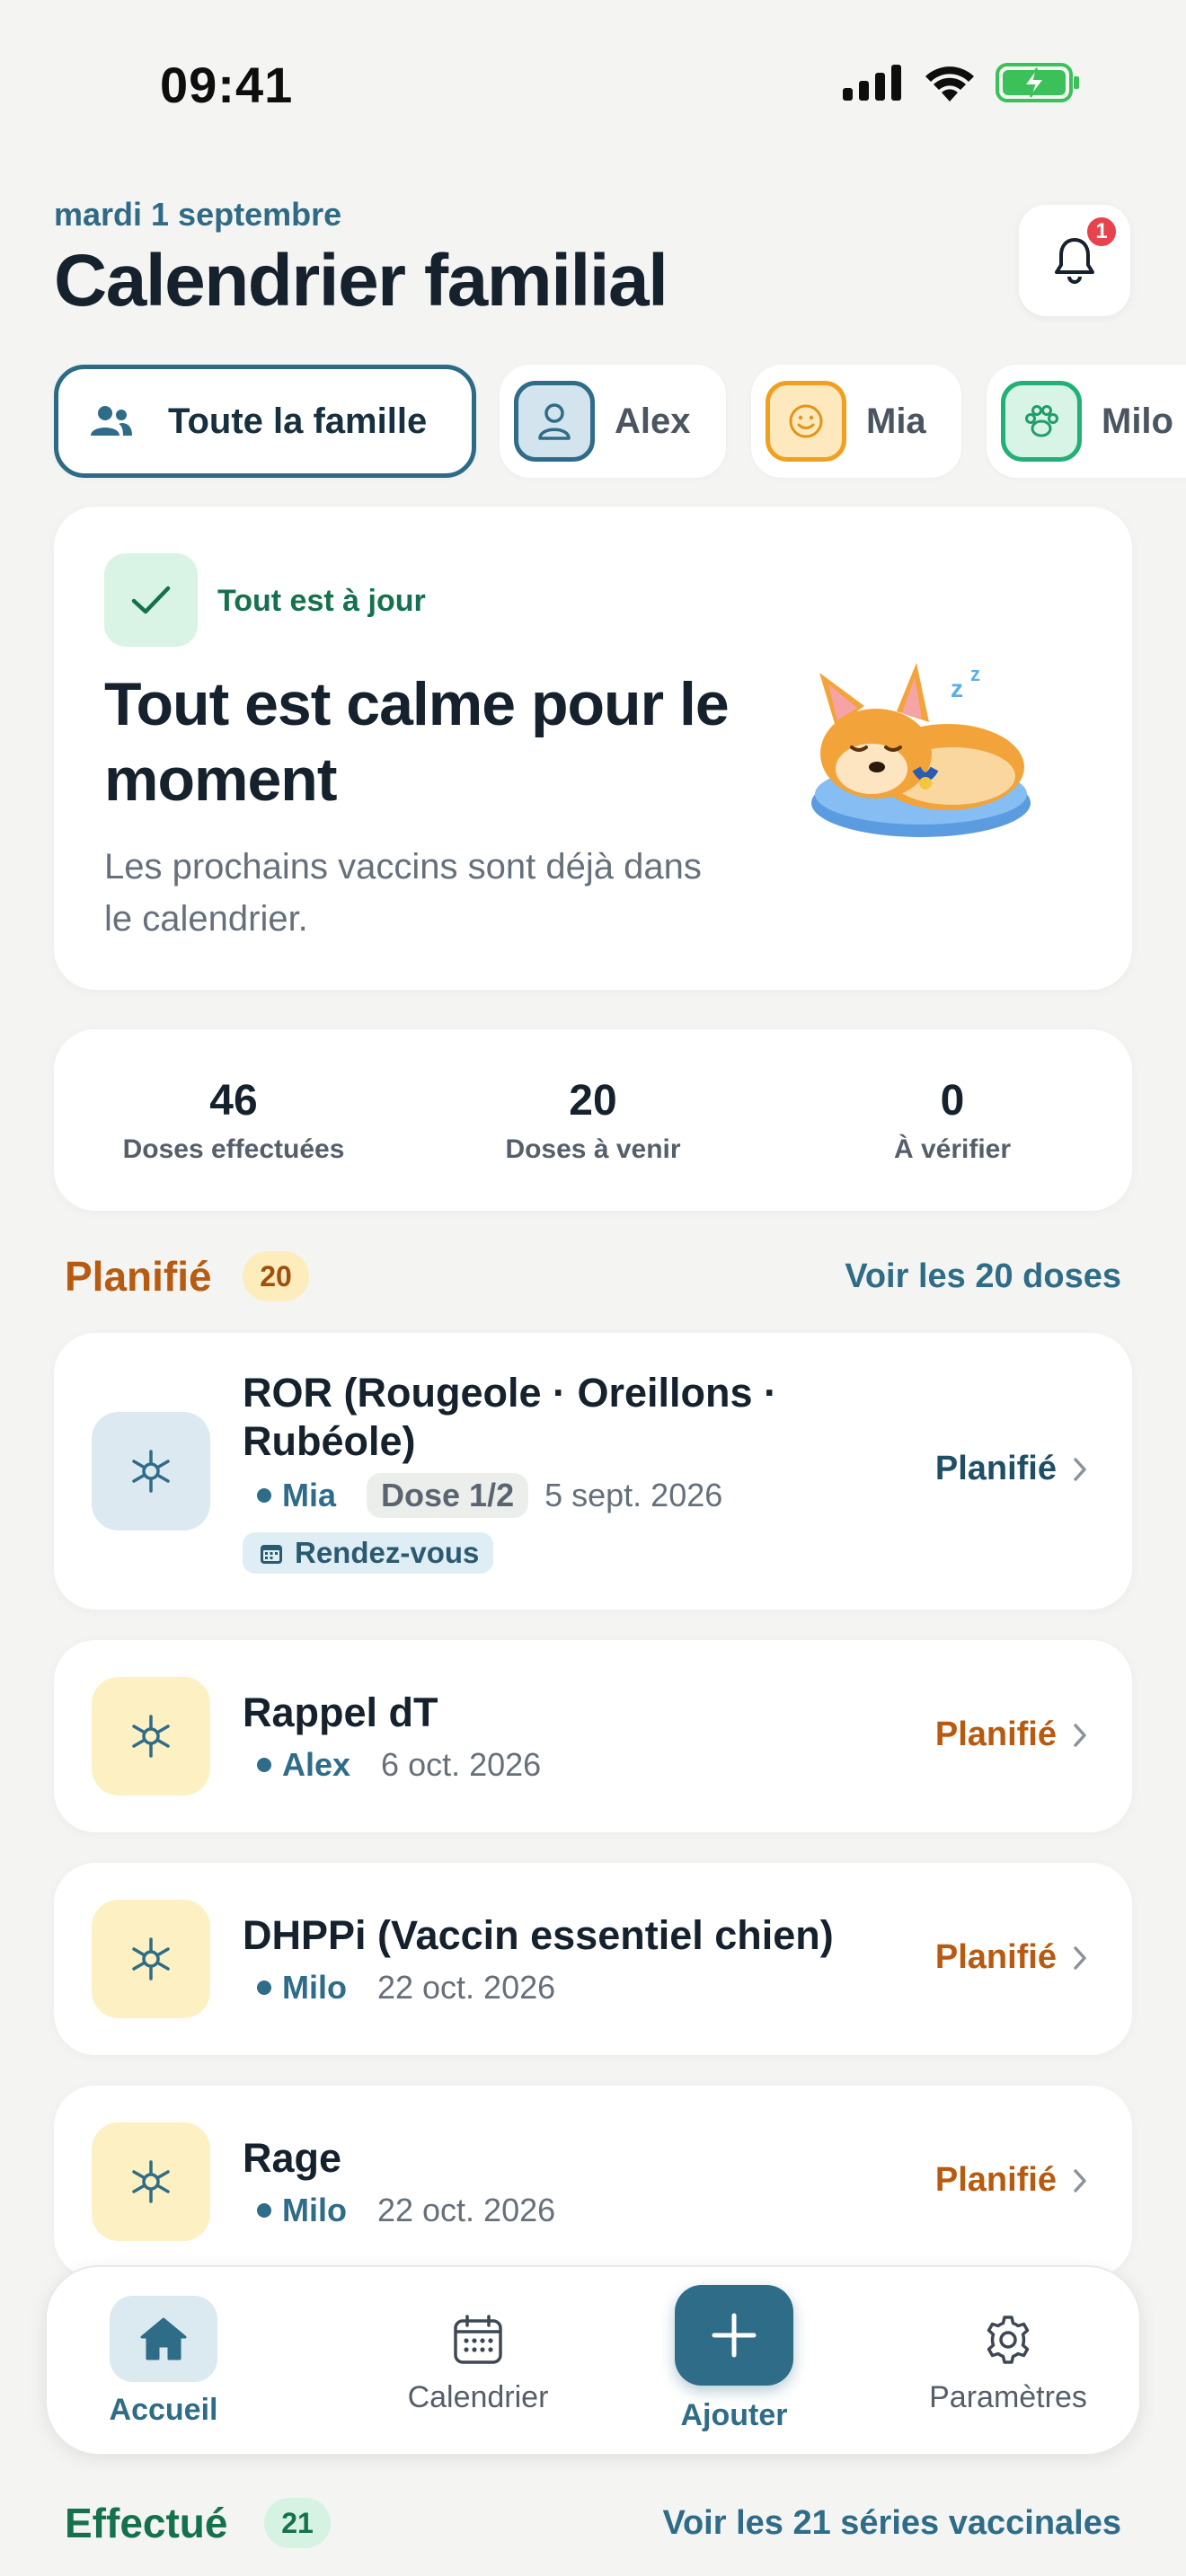 The height and width of the screenshot is (2576, 1186). I want to click on stat-value: 46, so click(234, 1100).